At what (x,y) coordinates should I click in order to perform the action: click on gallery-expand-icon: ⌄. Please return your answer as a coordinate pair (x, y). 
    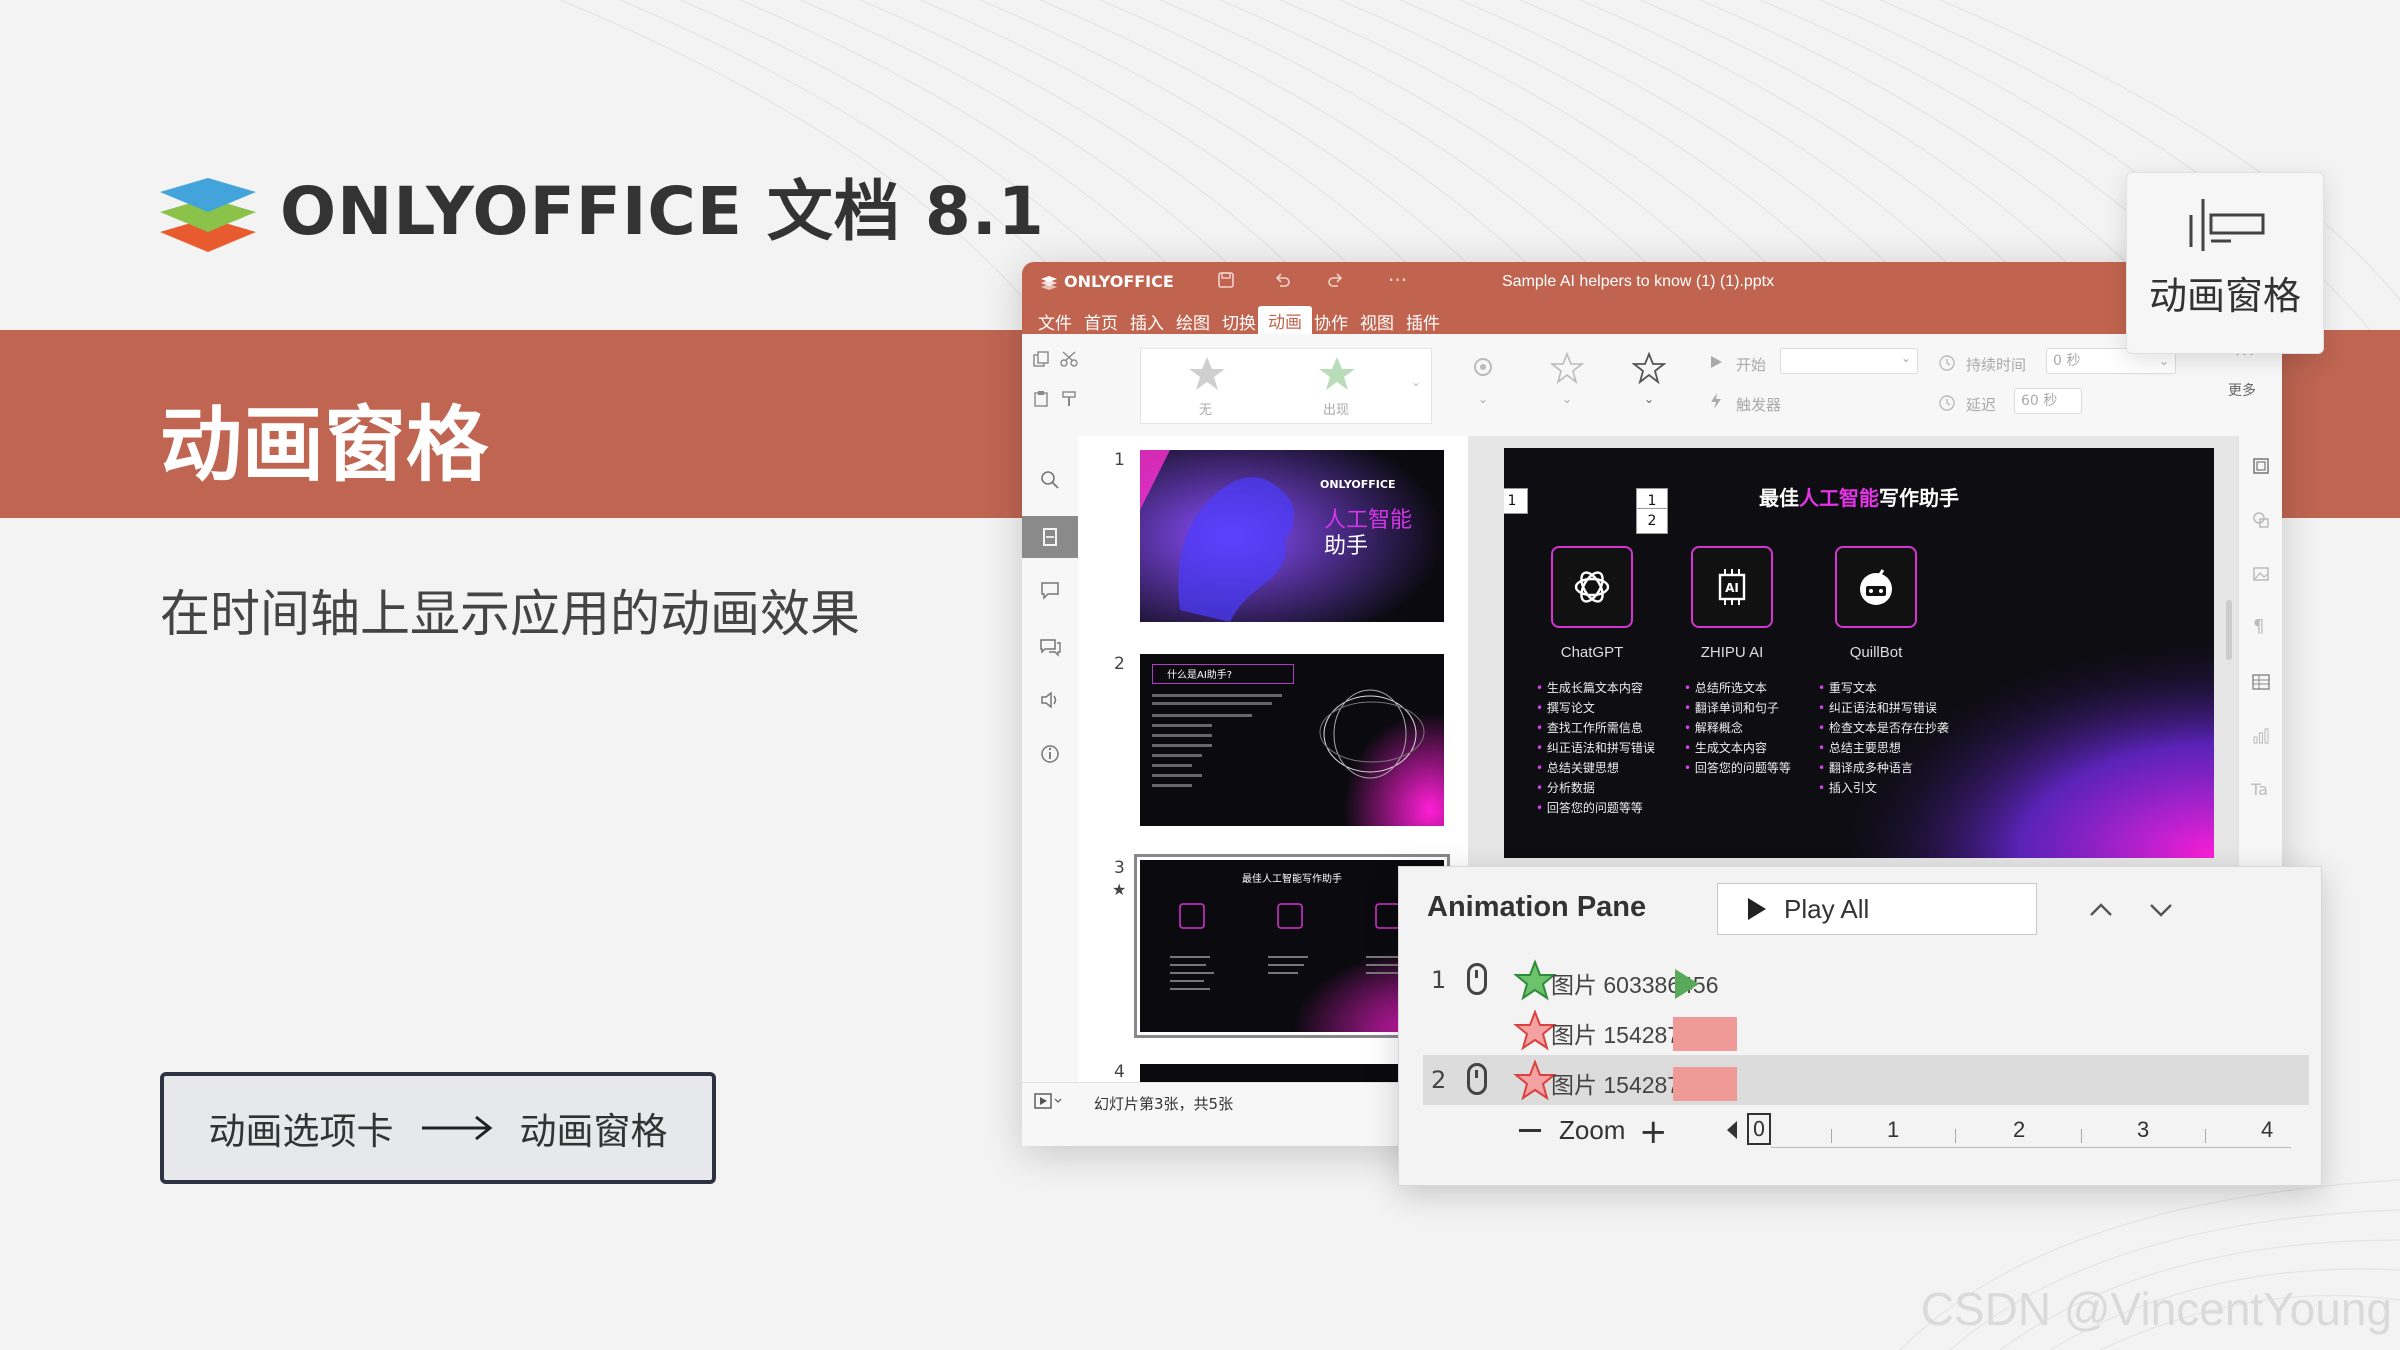
    Looking at the image, I should click on (1416, 382).